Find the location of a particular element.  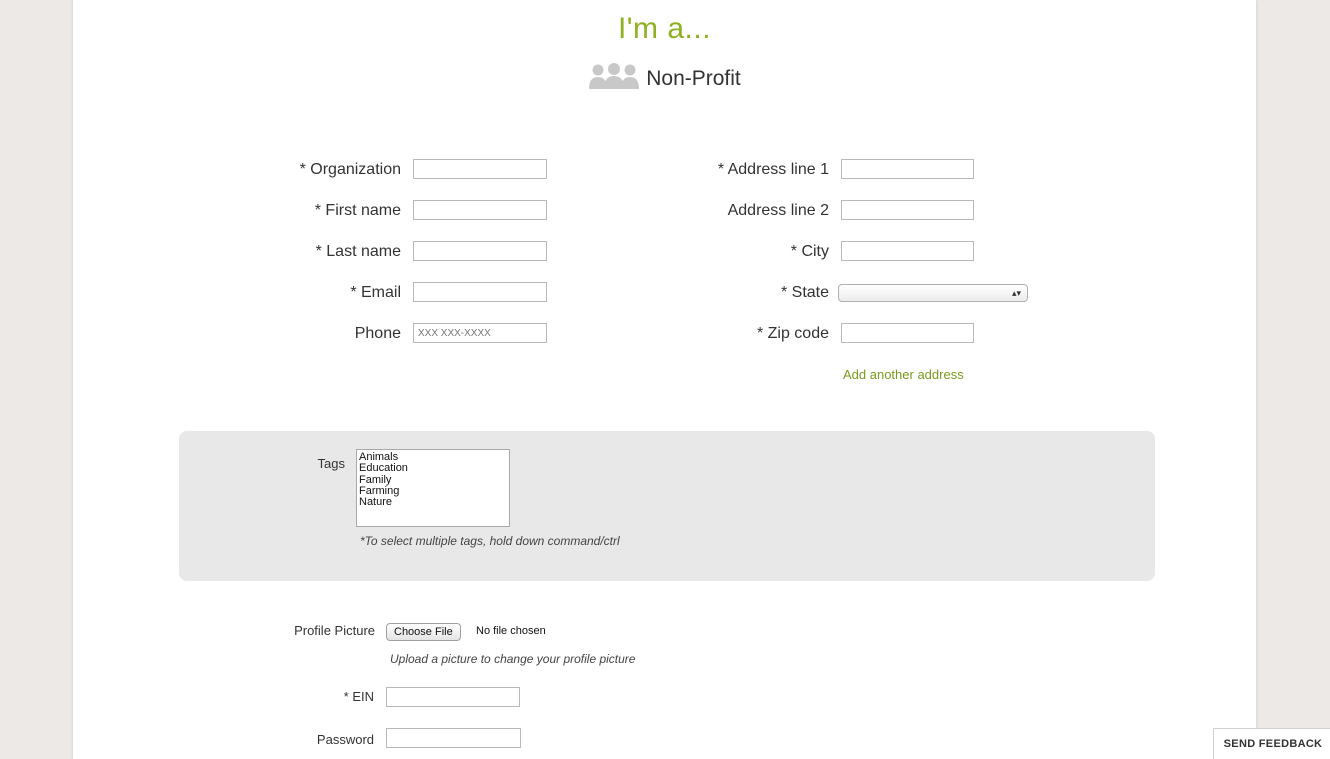

tag-option: Nature is located at coordinates (433, 502).